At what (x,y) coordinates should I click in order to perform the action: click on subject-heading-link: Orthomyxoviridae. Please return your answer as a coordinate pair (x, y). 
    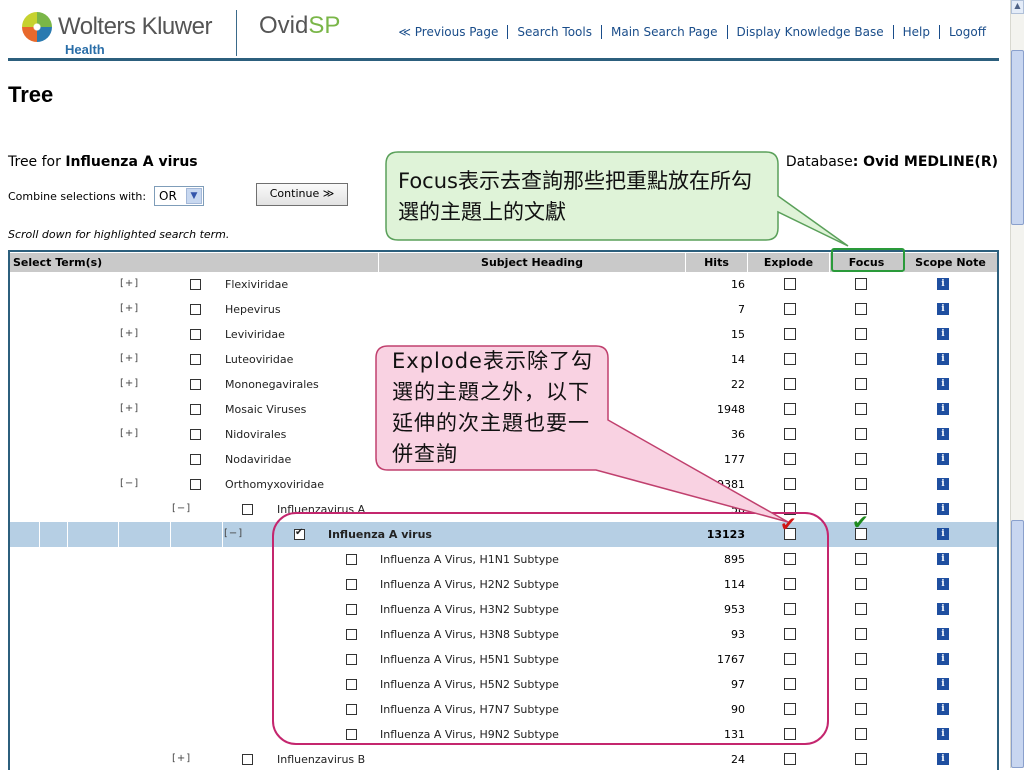
    Looking at the image, I should click on (274, 484).